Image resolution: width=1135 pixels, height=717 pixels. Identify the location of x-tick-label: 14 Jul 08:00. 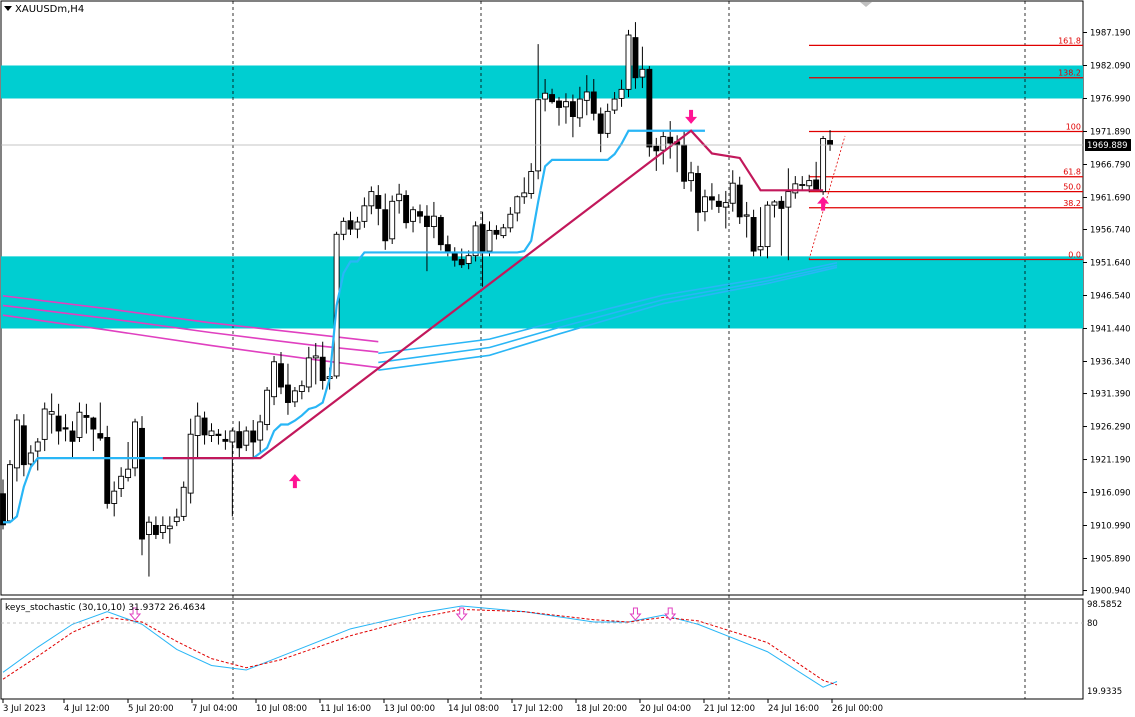
(473, 709).